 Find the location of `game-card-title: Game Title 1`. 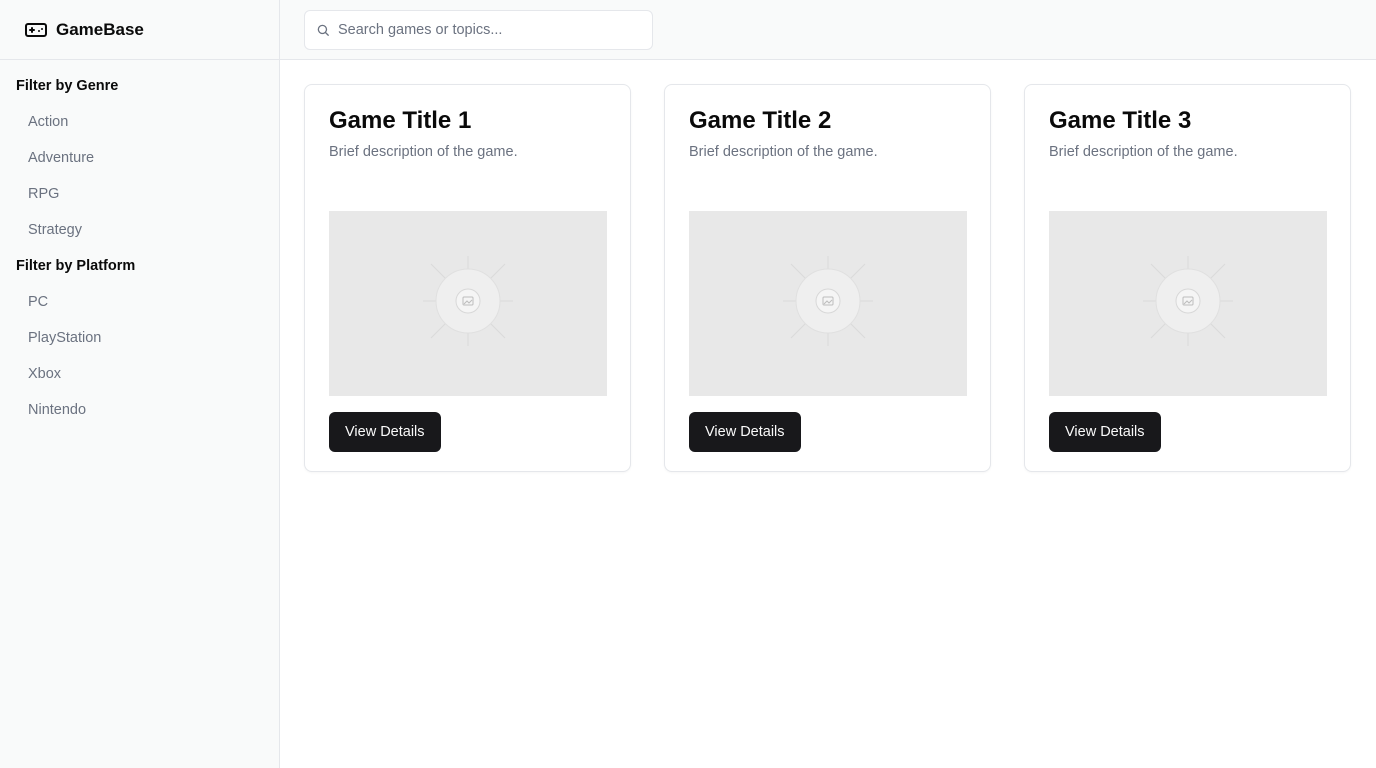

game-card-title: Game Title 1 is located at coordinates (400, 120).